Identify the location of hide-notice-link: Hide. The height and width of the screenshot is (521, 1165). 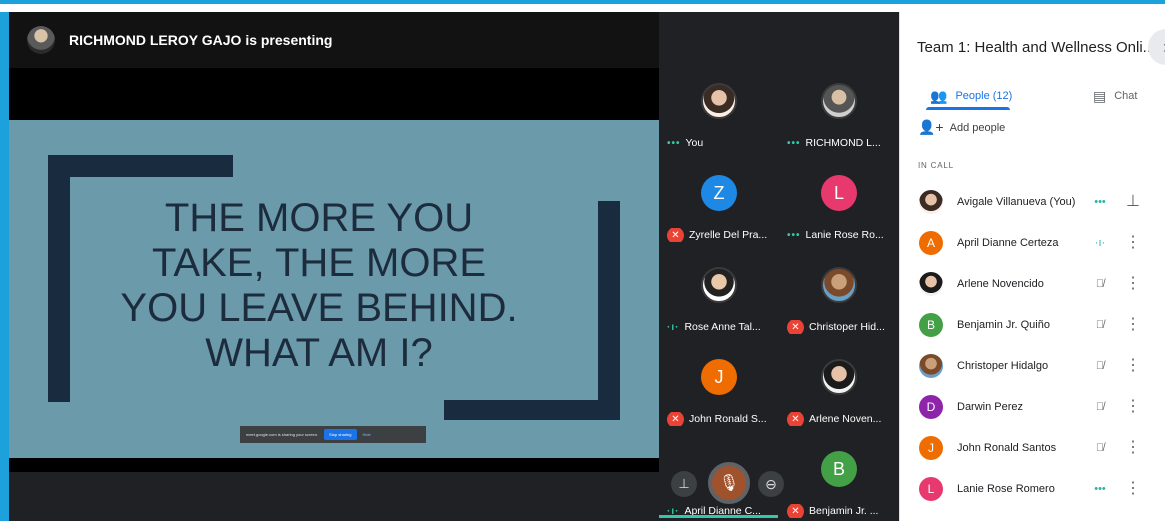
(367, 434).